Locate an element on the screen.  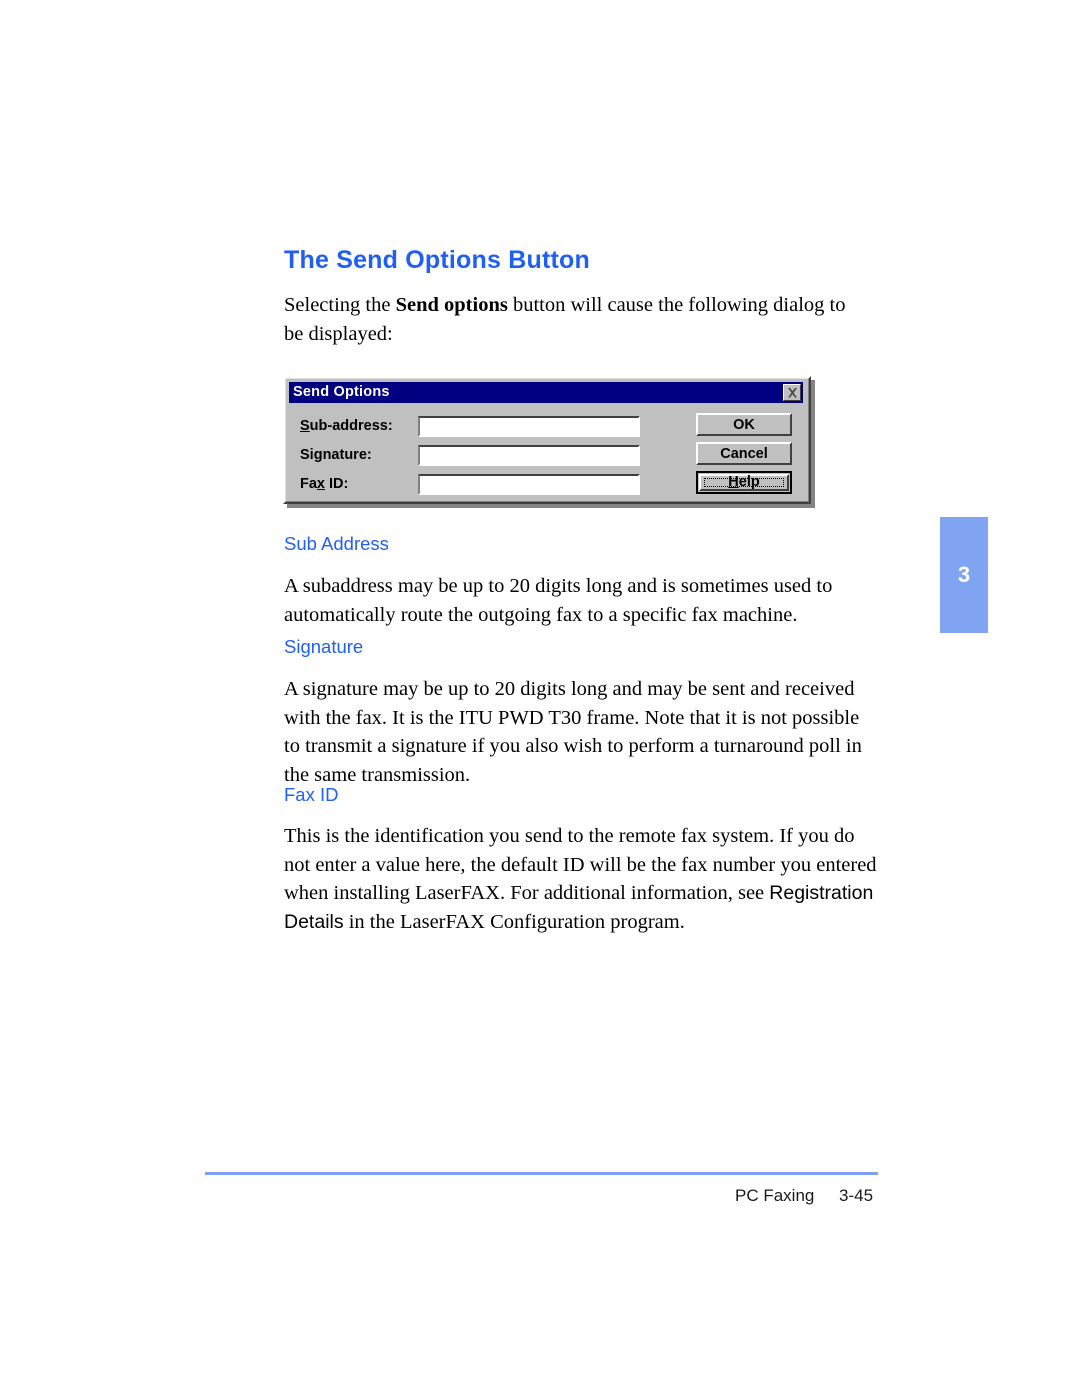
footer-rule is located at coordinates (541, 1173).